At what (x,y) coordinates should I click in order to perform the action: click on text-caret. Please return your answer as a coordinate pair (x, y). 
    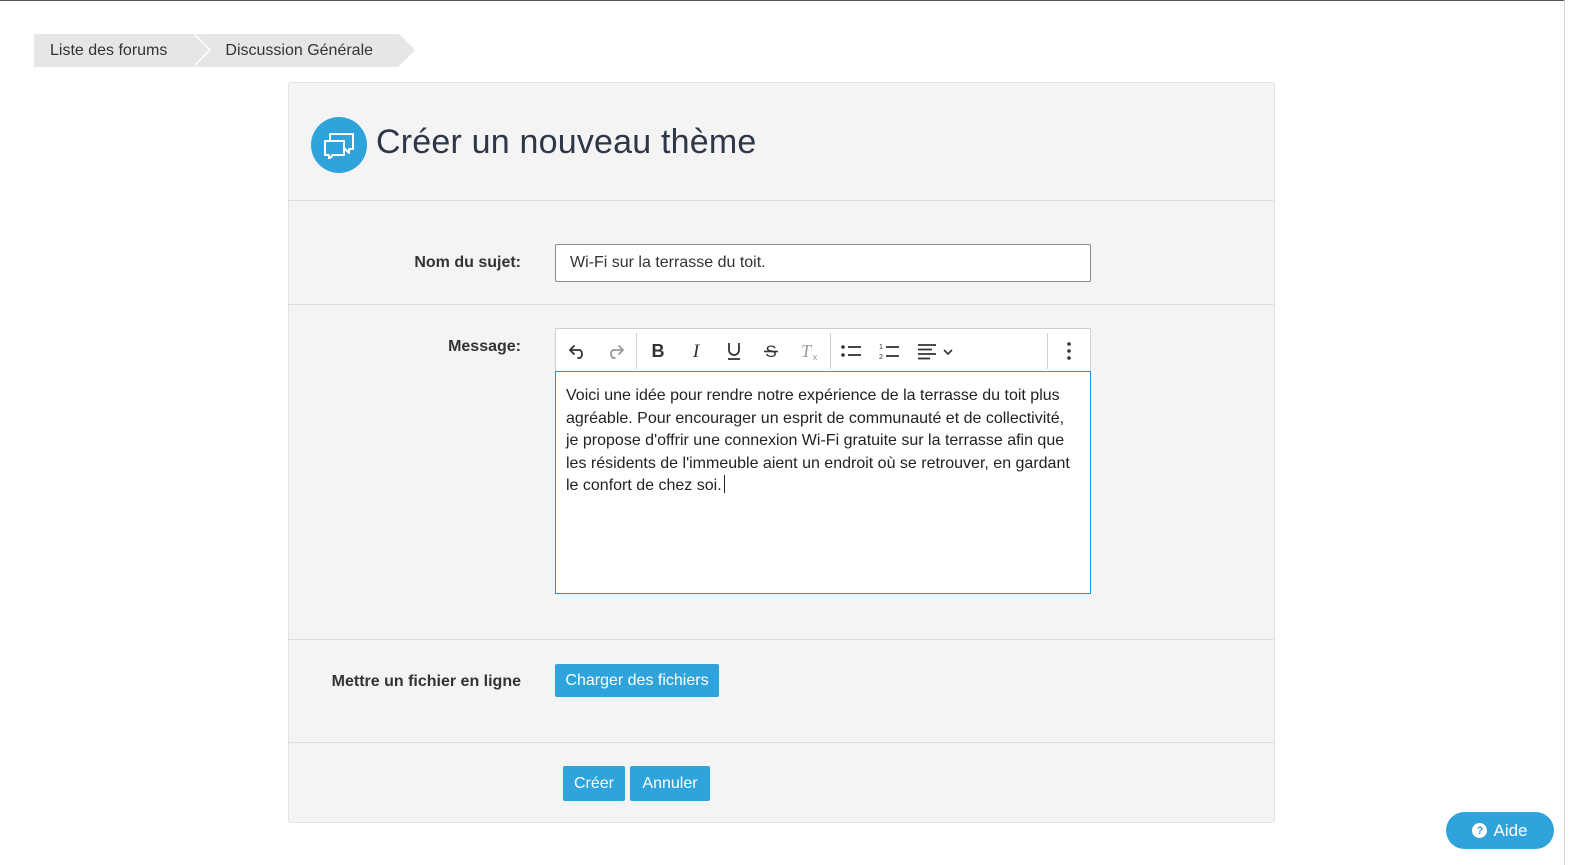
    Looking at the image, I should click on (724, 484).